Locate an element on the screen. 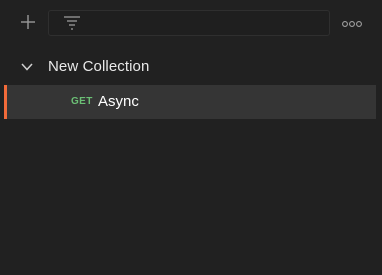 The width and height of the screenshot is (382, 275). collection-item: New Collection is located at coordinates (191, 67).